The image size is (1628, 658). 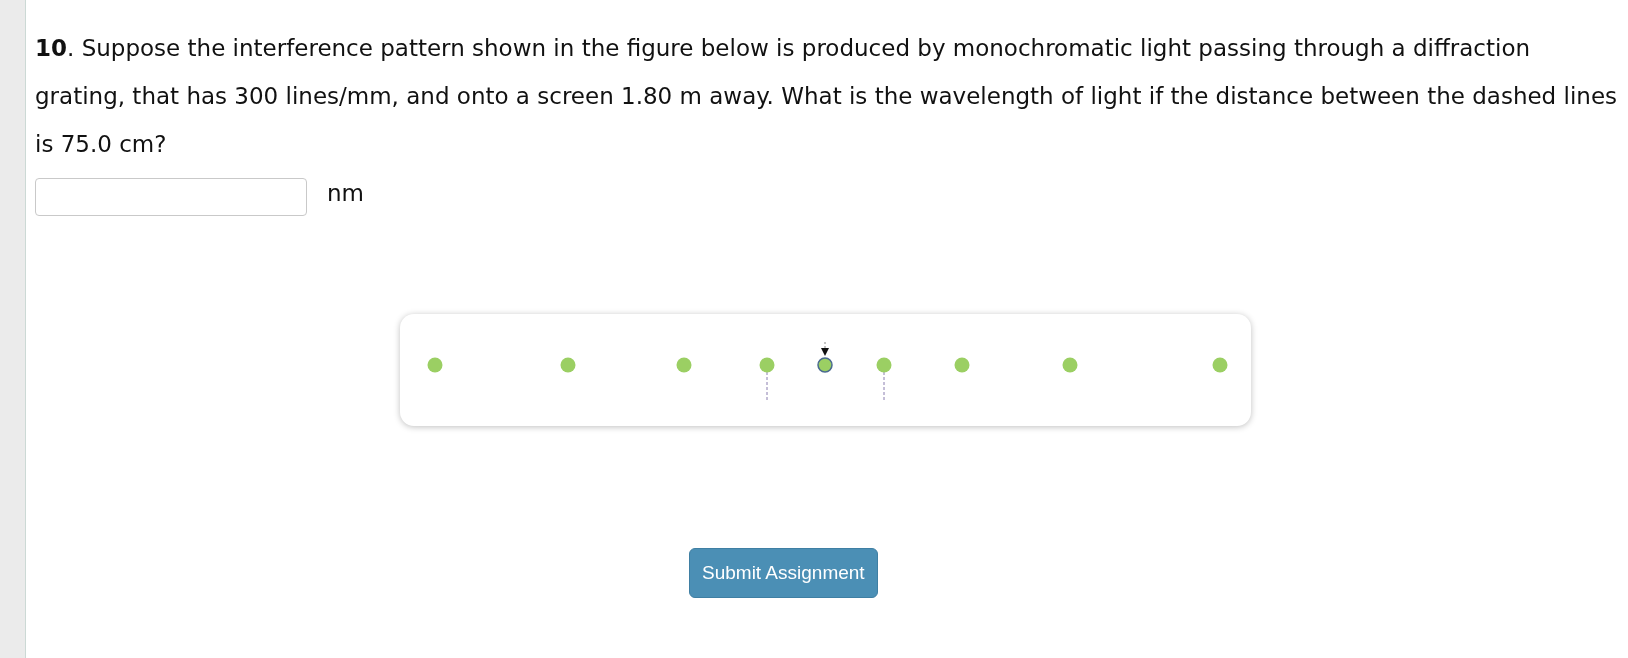 I want to click on unit-label: nm, so click(x=345, y=193).